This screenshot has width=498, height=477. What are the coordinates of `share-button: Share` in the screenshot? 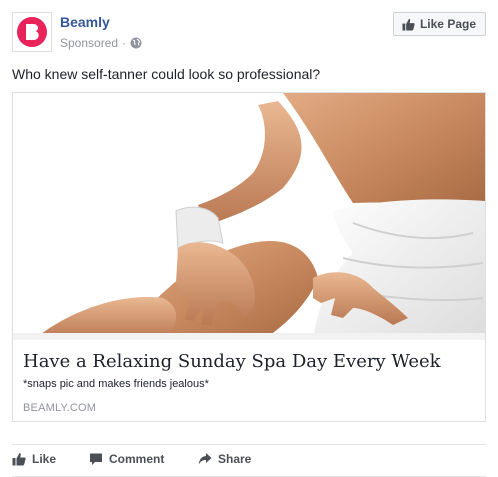 It's located at (224, 459).